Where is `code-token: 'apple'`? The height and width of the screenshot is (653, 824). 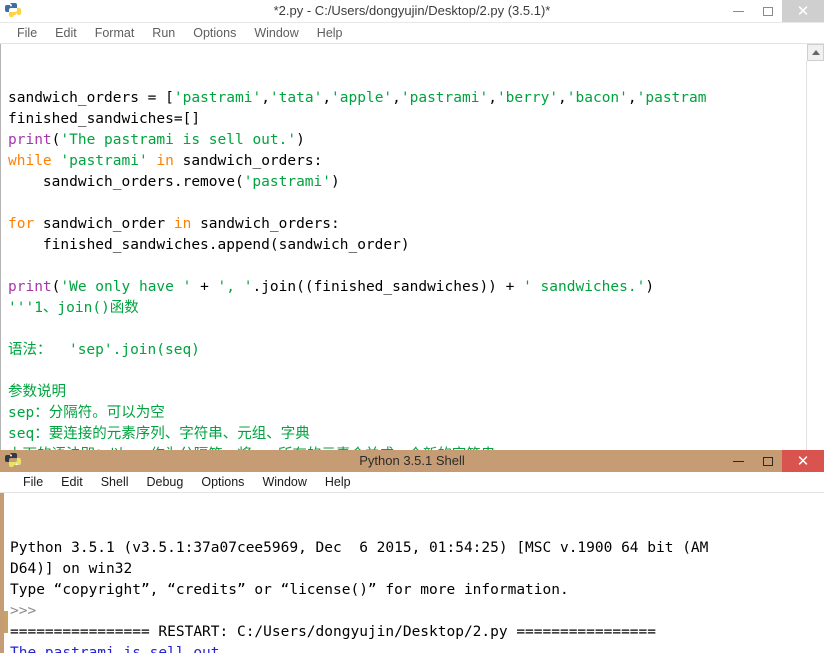
code-token: 'apple' is located at coordinates (362, 98).